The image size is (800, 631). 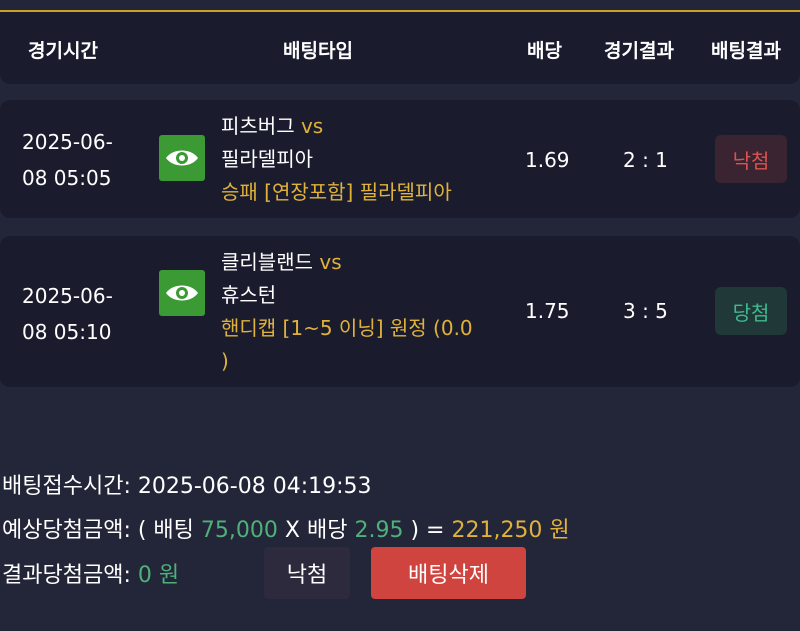 I want to click on bet-info: 피츠버그 vs 필라델피아 승패 [연장포함] 필라델피아, so click(x=356, y=159).